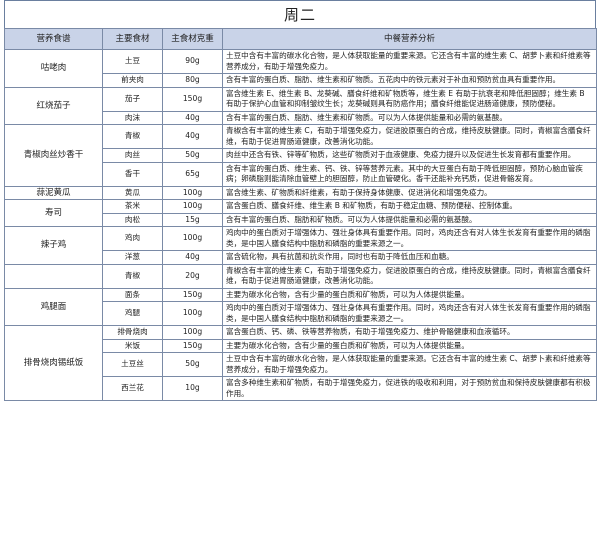  Describe the element at coordinates (409, 39) in the screenshot. I see `header-analysis: 中餐营养分析` at that location.